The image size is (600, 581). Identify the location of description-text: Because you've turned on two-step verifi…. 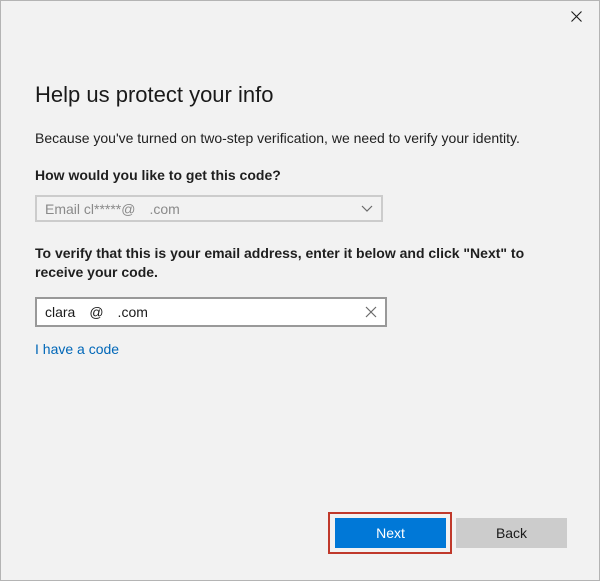
(277, 138).